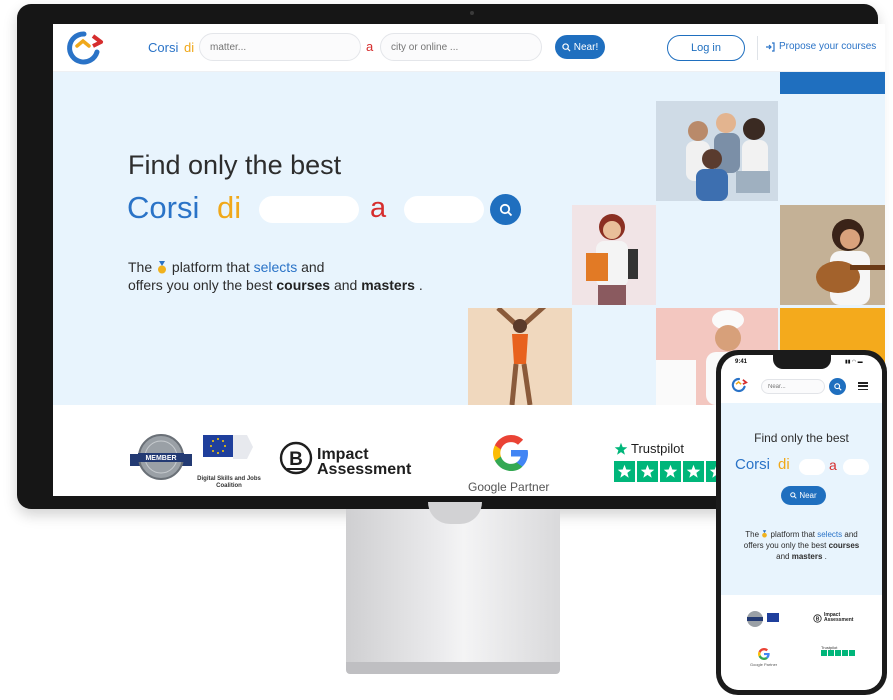 This screenshot has height=700, width=893. What do you see at coordinates (370, 46) in the screenshot?
I see `a-connector: a` at bounding box center [370, 46].